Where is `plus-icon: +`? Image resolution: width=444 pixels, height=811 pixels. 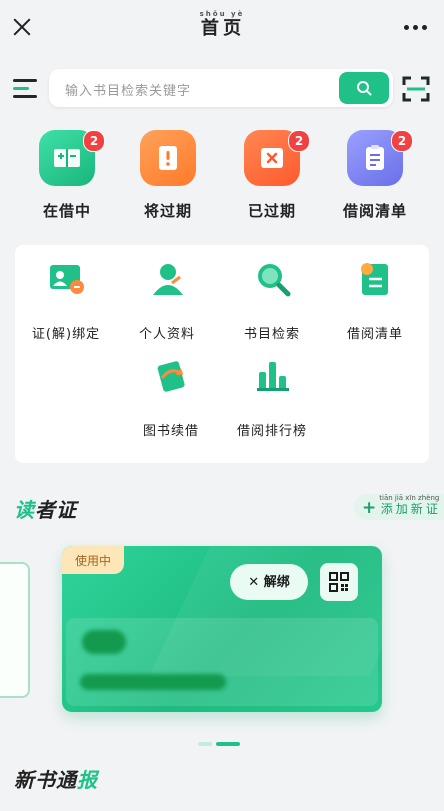
plus-icon: + is located at coordinates (369, 508).